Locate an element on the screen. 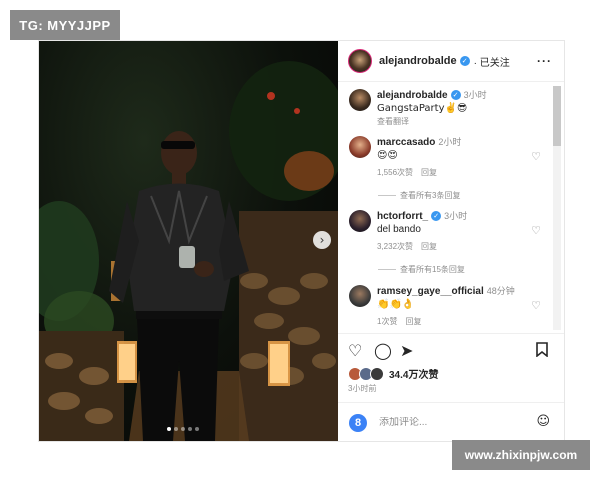 The height and width of the screenshot is (480, 600). post-header: alejandrobalde ✓ · 已关注 ··· is located at coordinates (451, 61).